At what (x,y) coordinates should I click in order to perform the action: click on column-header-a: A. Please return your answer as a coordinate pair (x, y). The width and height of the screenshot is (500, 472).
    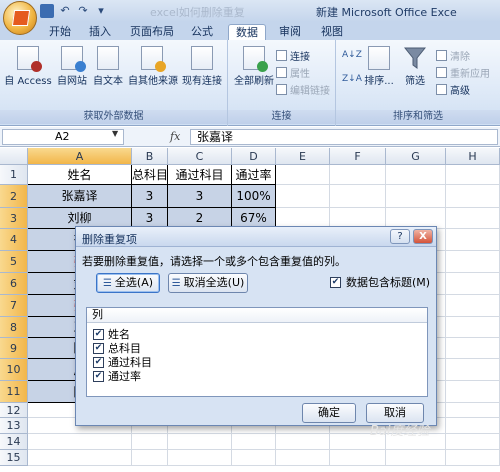
    Looking at the image, I should click on (80, 156).